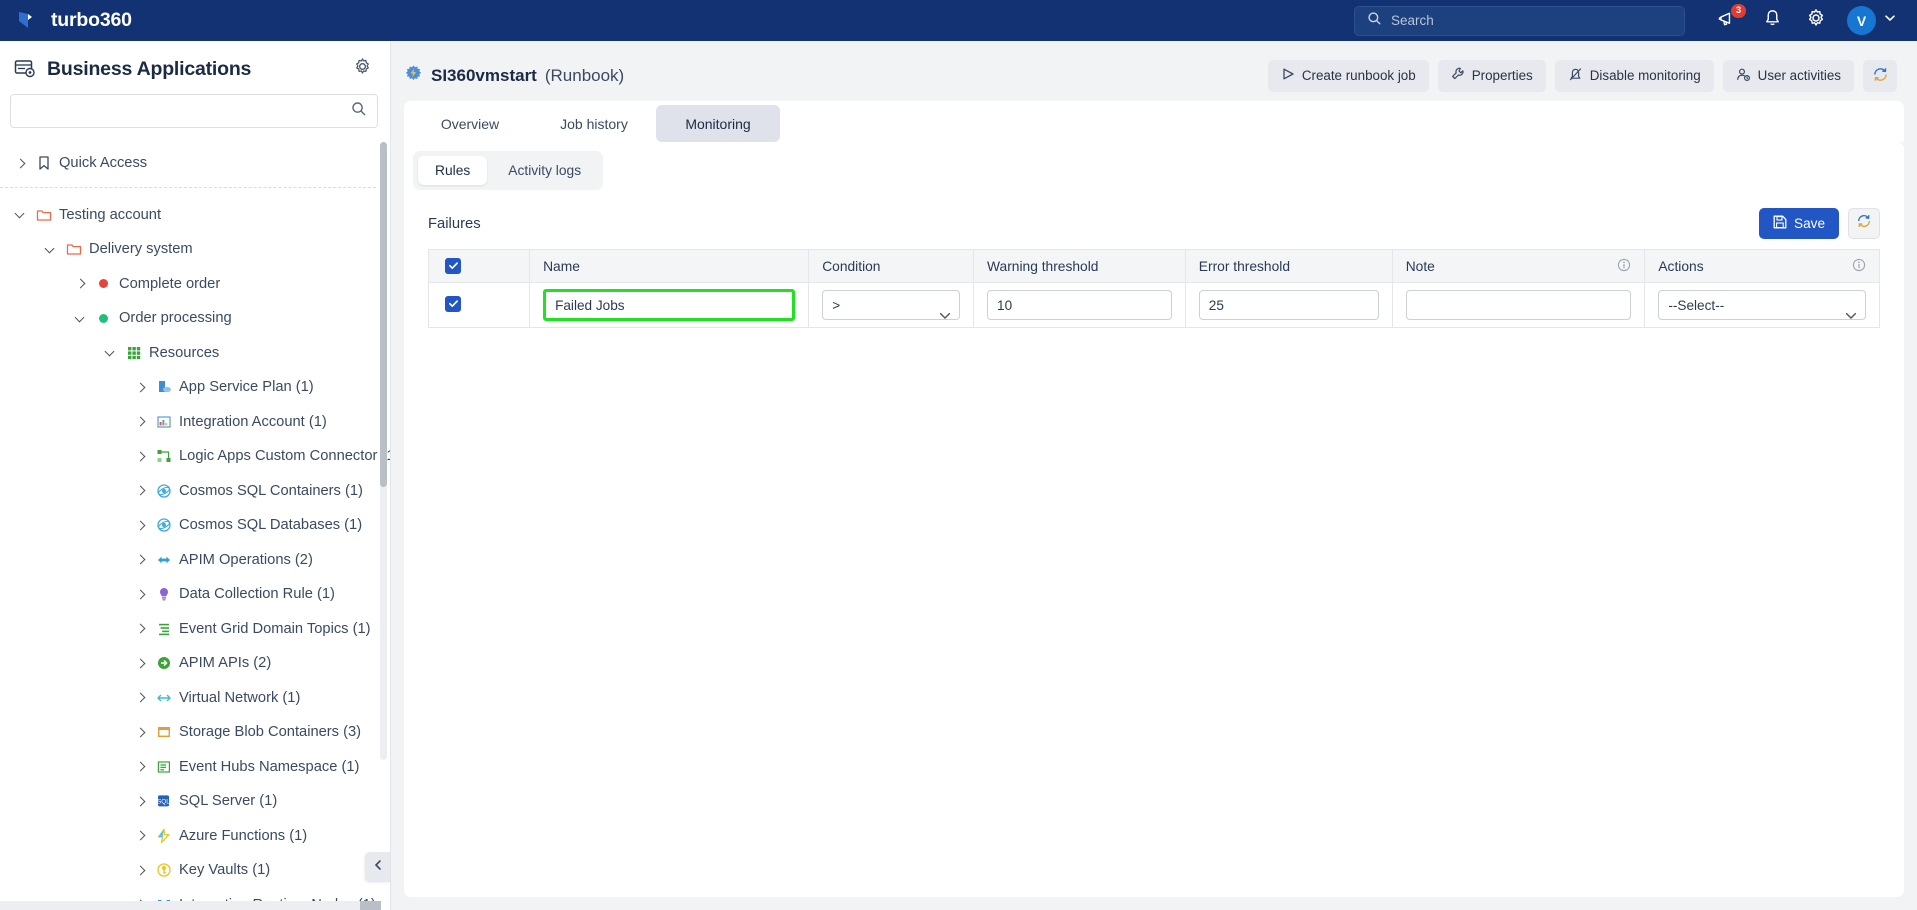 The width and height of the screenshot is (1917, 910). What do you see at coordinates (188, 594) in the screenshot?
I see `tree-item-data-collection-rule-1: Data Collection Rule (1)` at bounding box center [188, 594].